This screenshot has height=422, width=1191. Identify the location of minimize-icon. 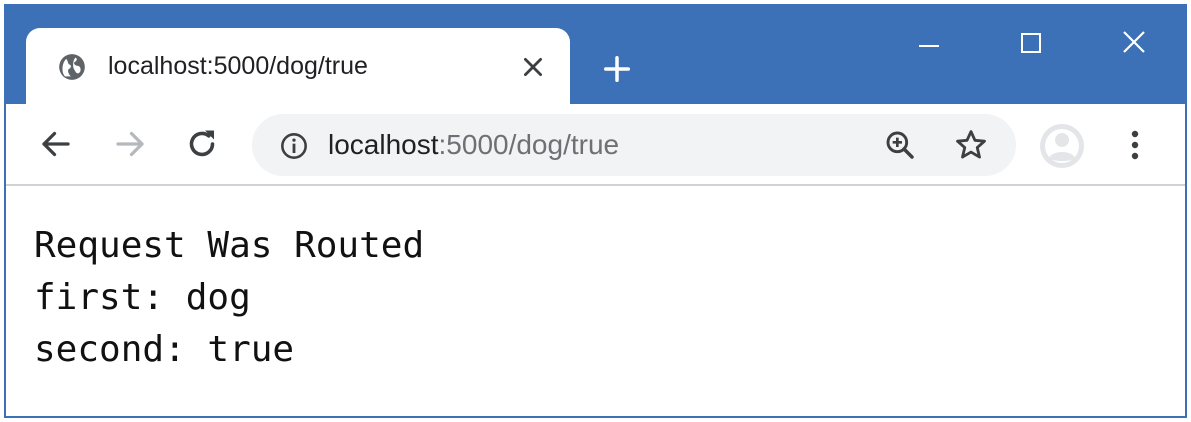
(929, 44).